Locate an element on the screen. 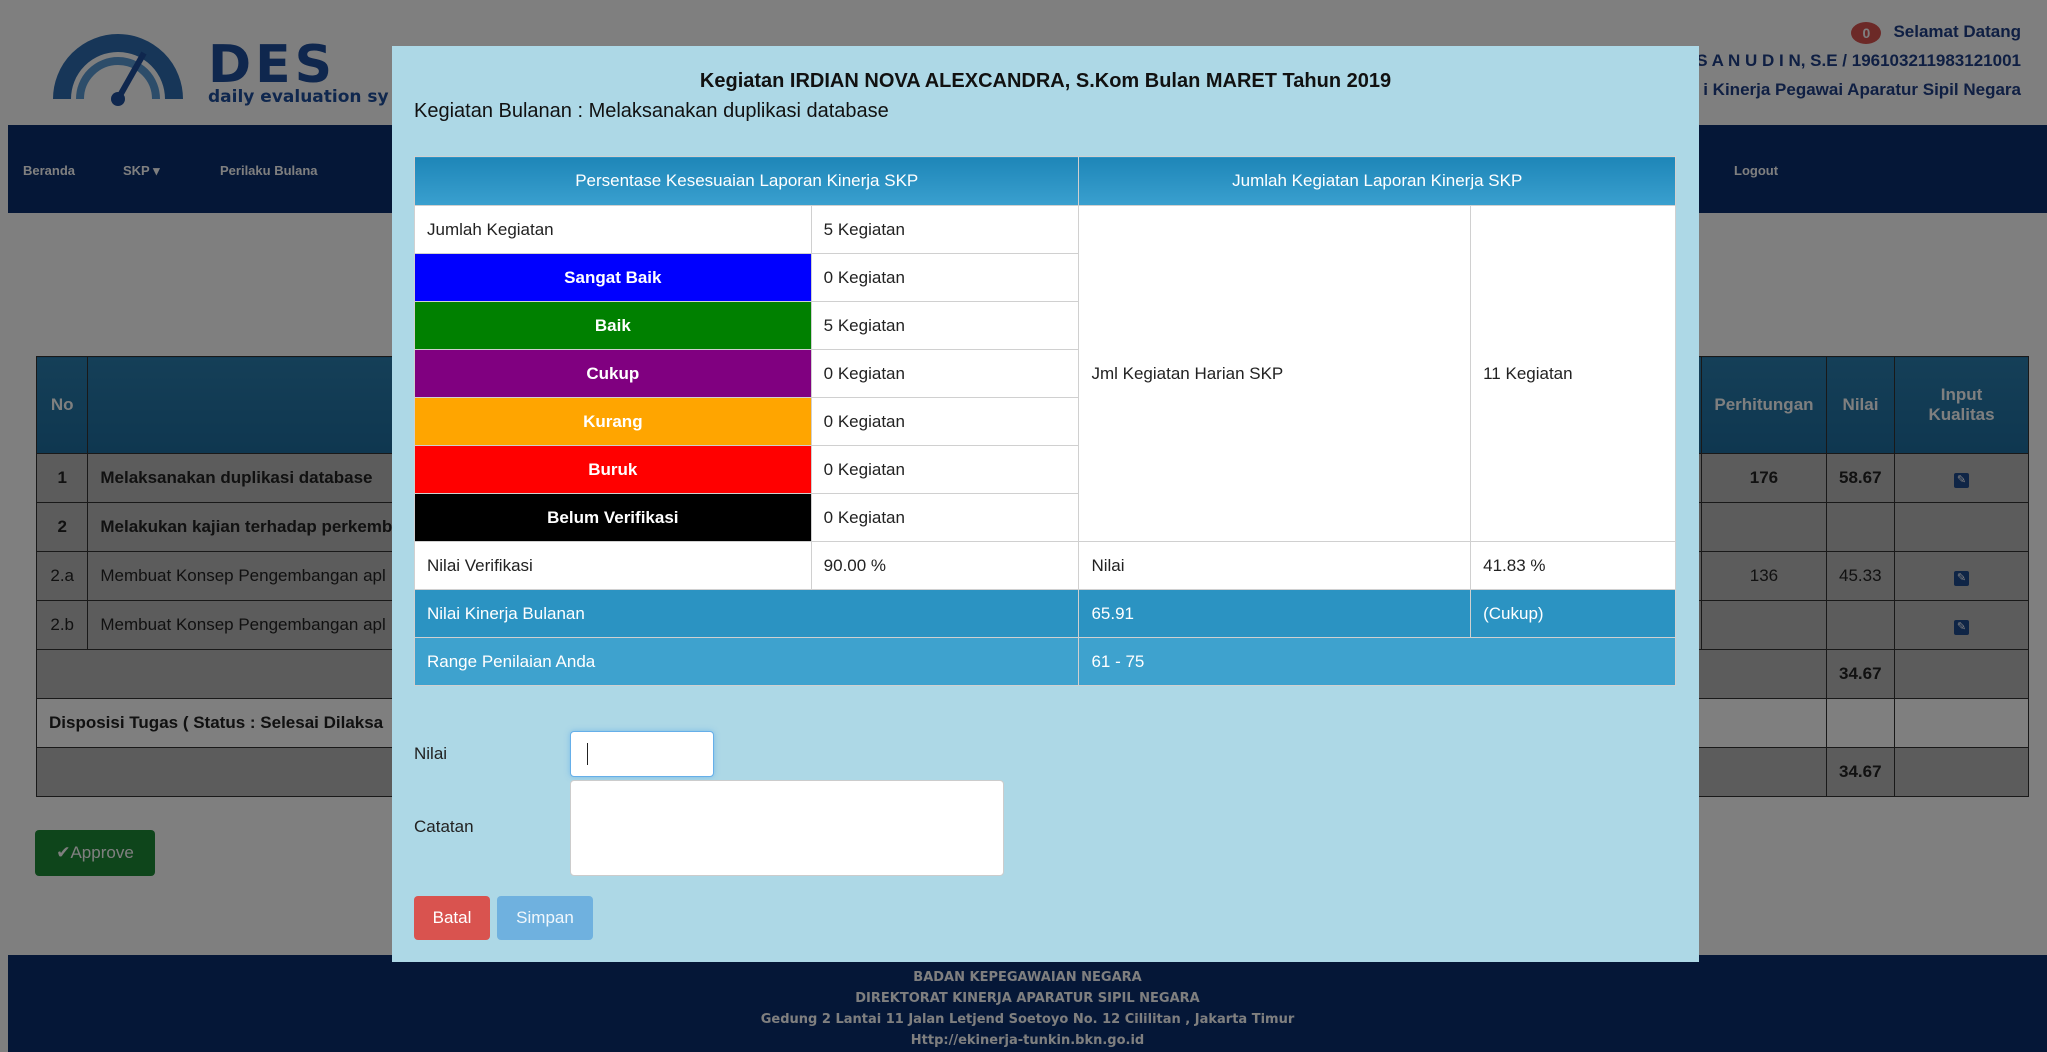 The image size is (2047, 1052). range-value: 61 - 75 is located at coordinates (1377, 661).